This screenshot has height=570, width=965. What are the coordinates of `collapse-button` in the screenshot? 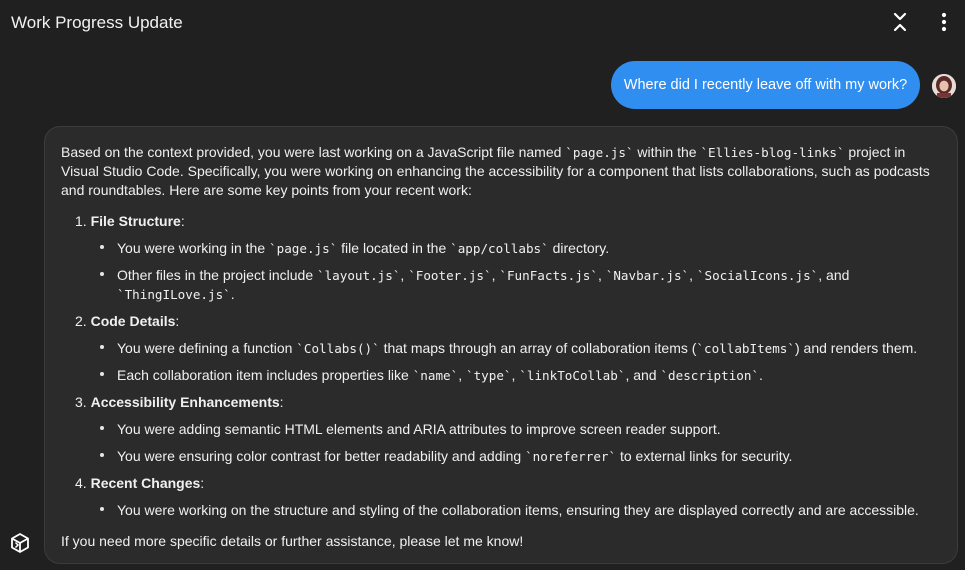 It's located at (900, 22).